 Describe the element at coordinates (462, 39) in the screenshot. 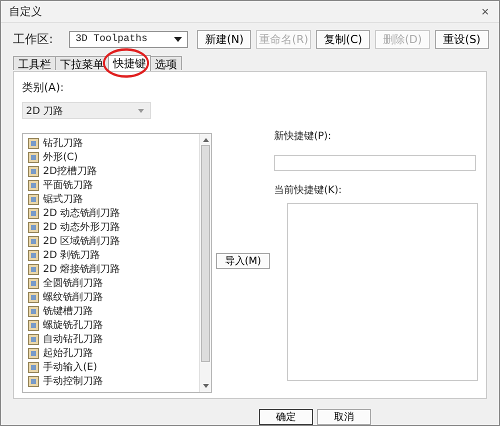

I see `toolbar-button: 重设(S)` at that location.